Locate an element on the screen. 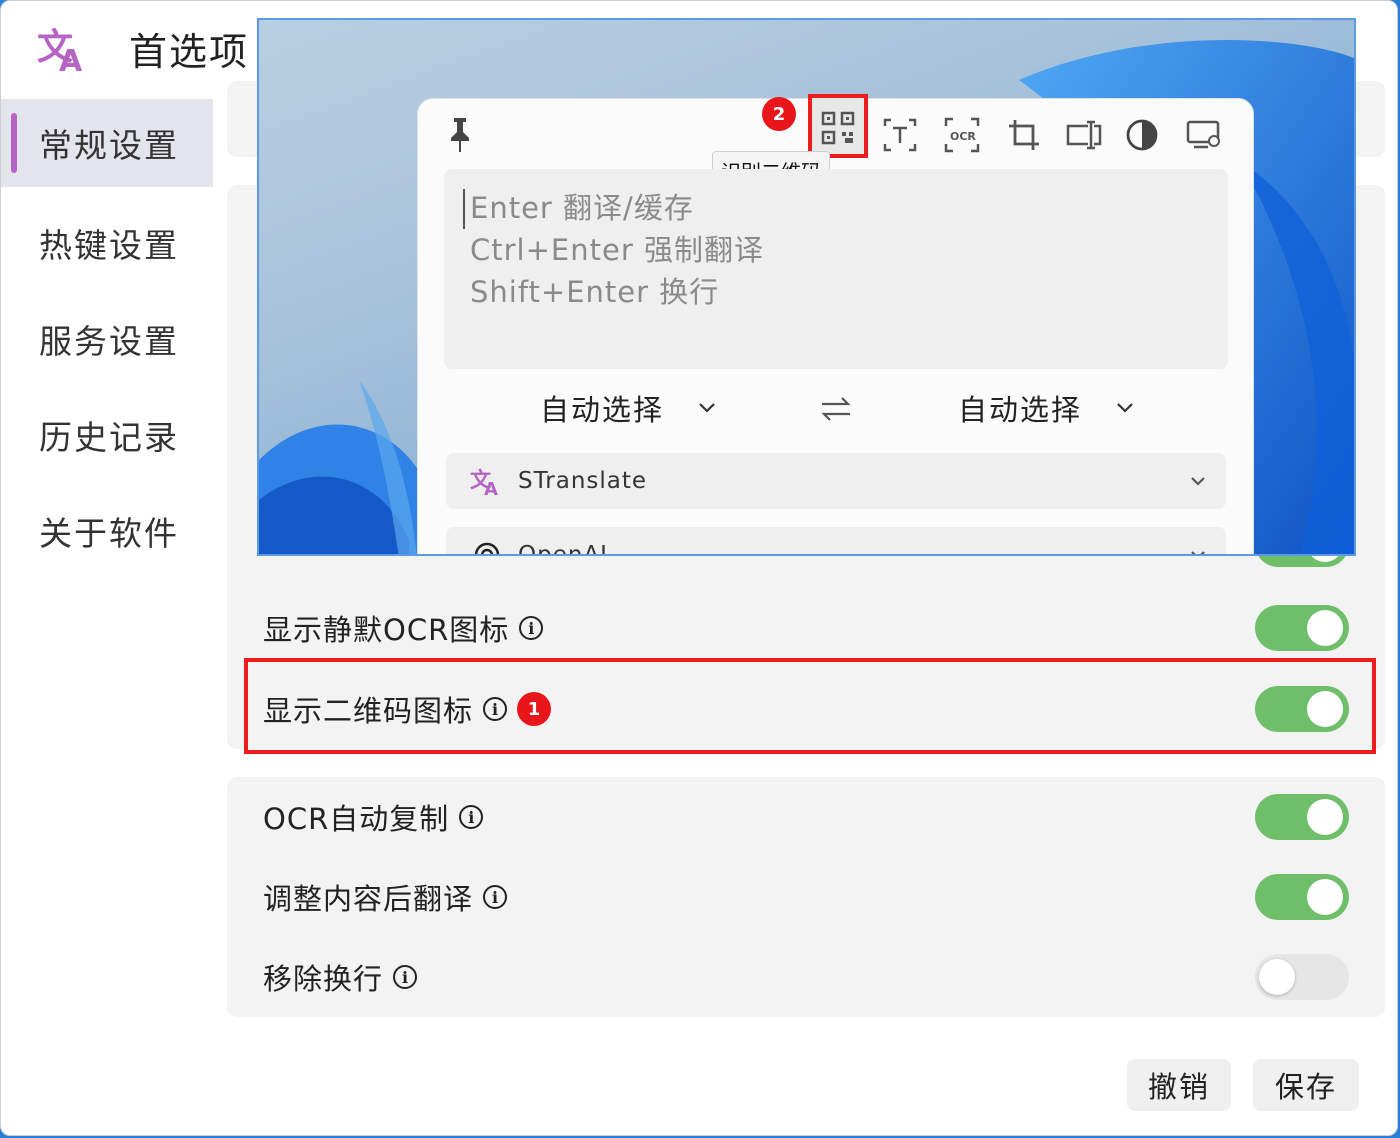 This screenshot has width=1400, height=1138. placeholder-line: Enter 翻译/缓存 is located at coordinates (582, 208).